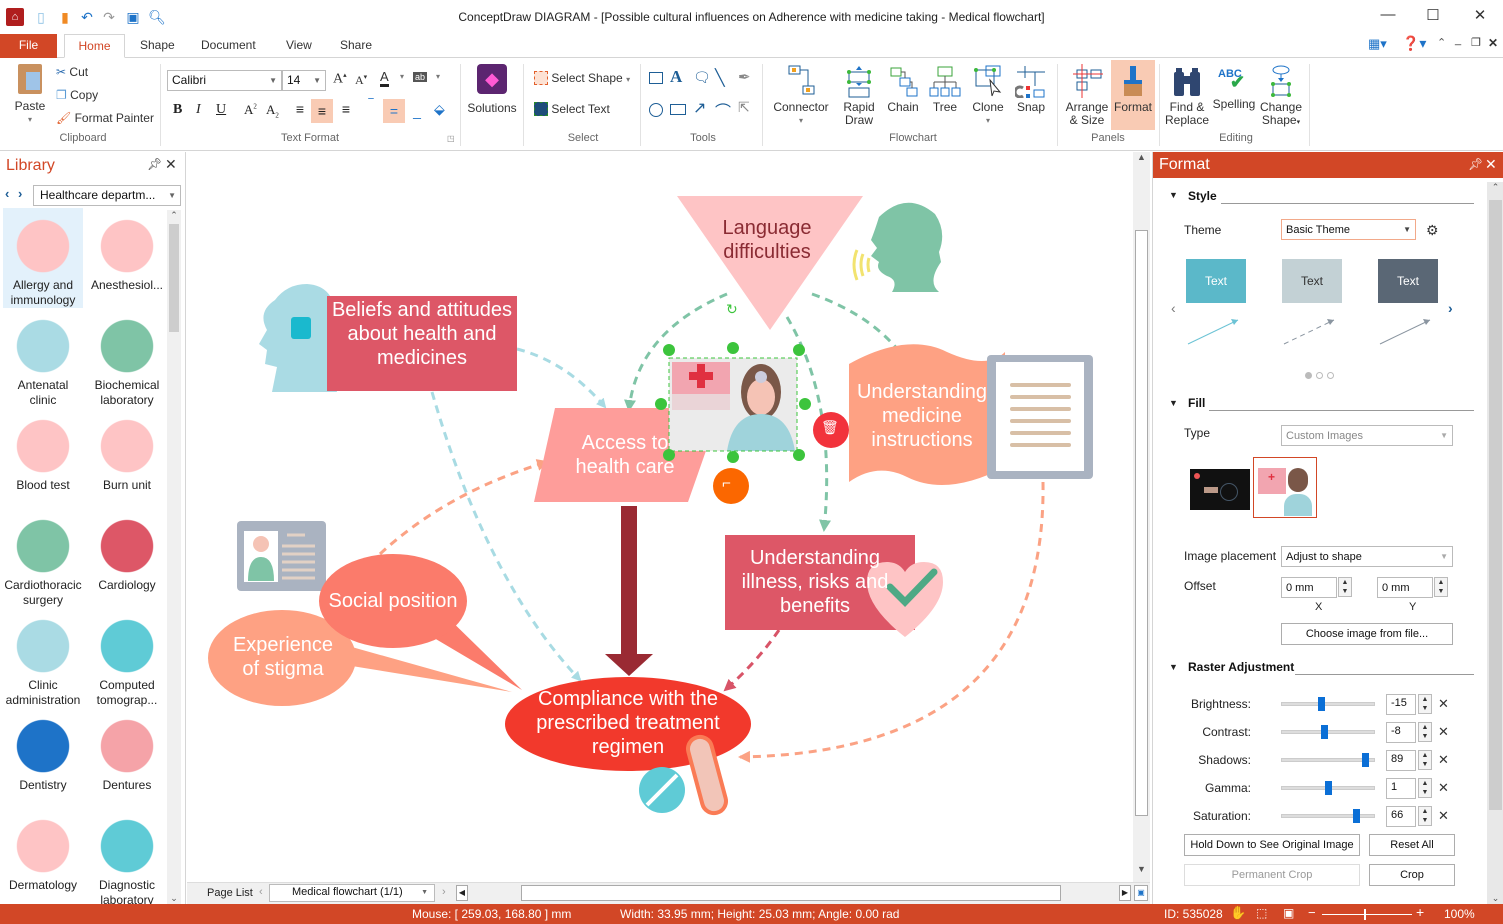 Image resolution: width=1503 pixels, height=924 pixels. Describe the element at coordinates (744, 107) in the screenshot. I see `point-edit-tool-icon: ⇱` at that location.